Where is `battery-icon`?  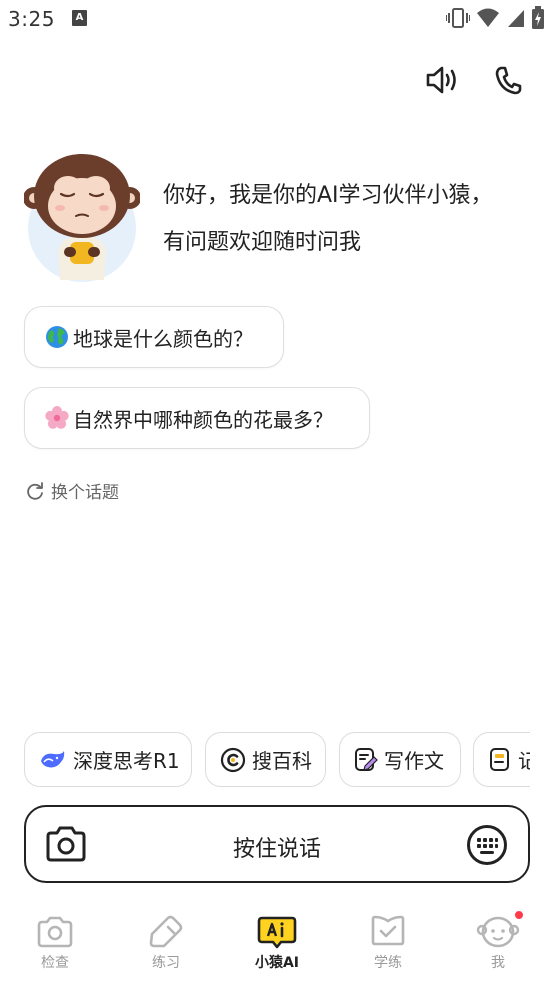
battery-icon is located at coordinates (538, 17).